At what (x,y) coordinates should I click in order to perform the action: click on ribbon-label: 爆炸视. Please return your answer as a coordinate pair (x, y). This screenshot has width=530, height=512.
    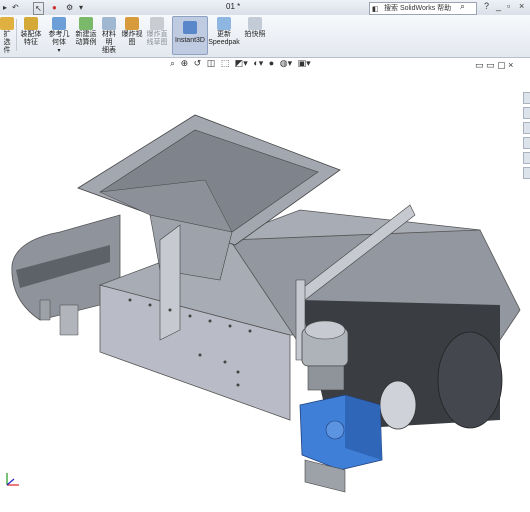
    Looking at the image, I should click on (132, 34).